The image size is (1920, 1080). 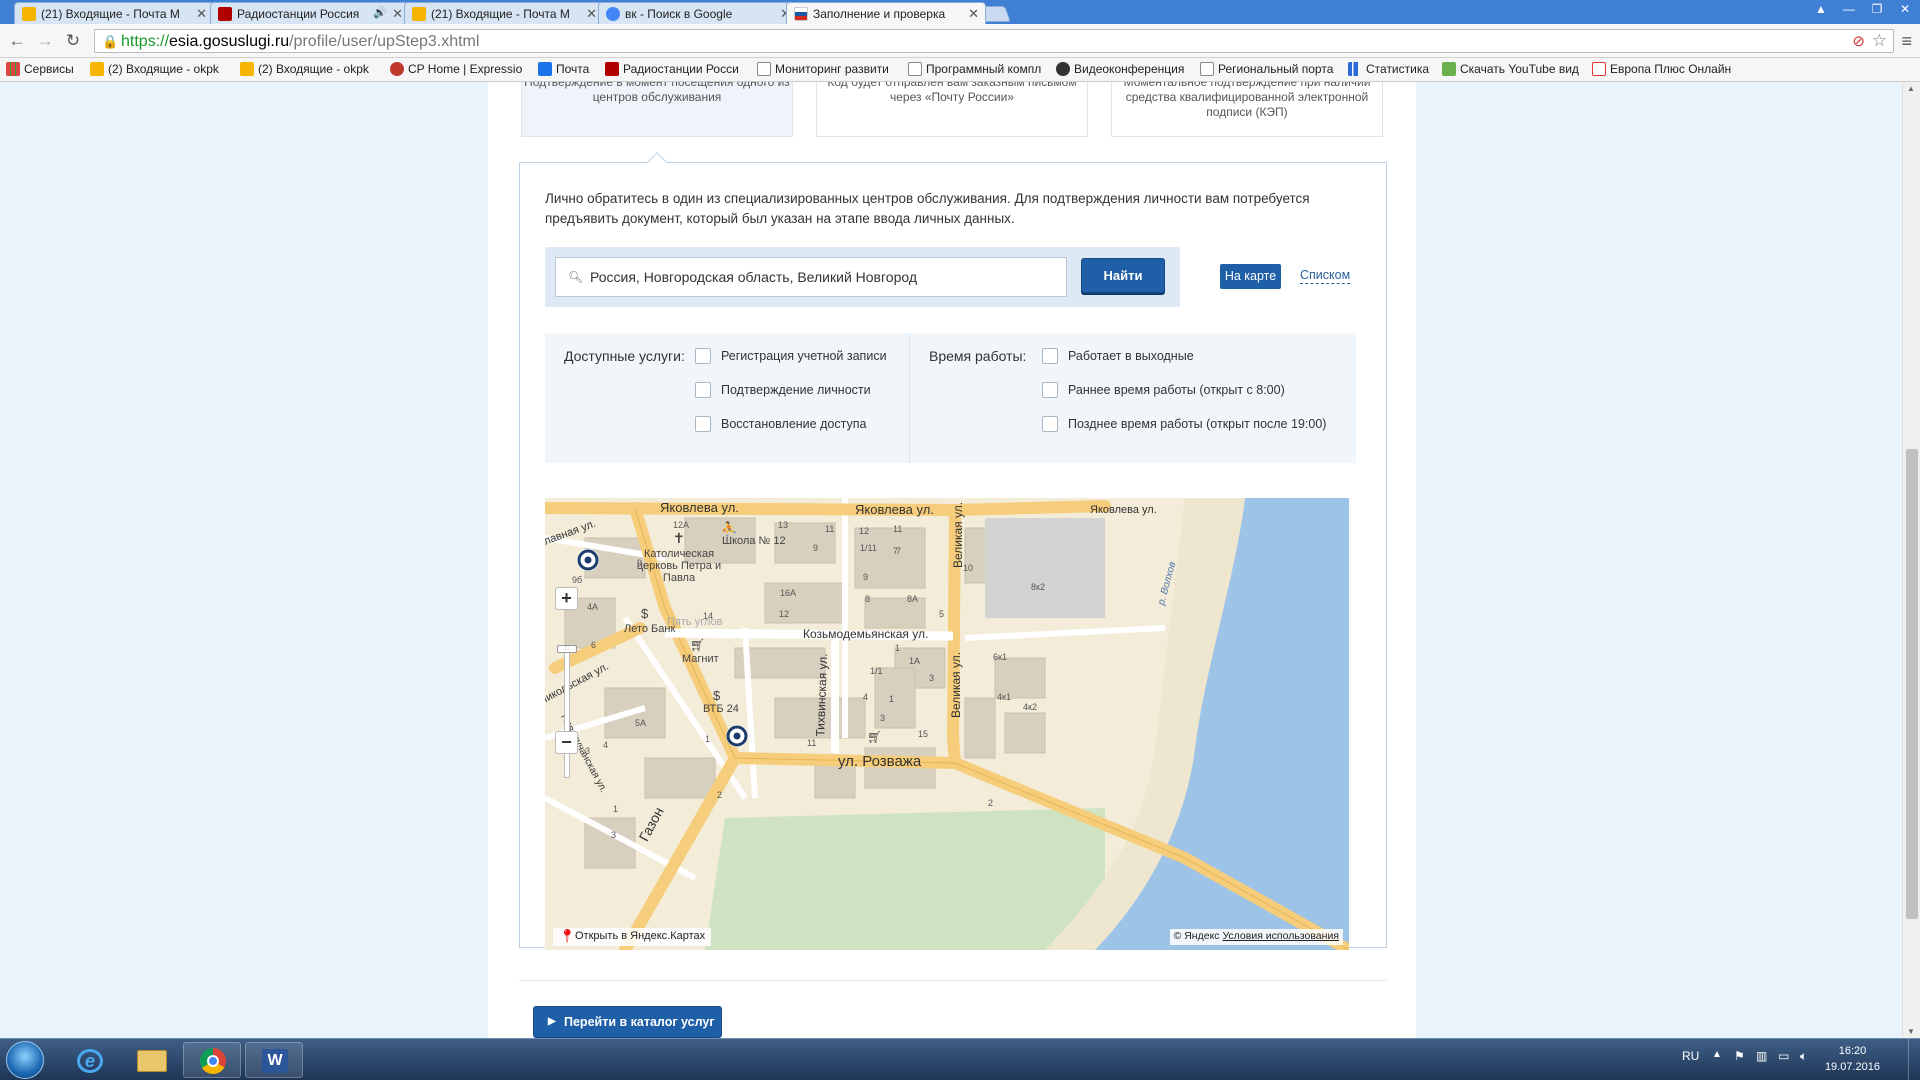 What do you see at coordinates (1519, 69) in the screenshot?
I see `bookmark-label: Скачать YouTube вид` at bounding box center [1519, 69].